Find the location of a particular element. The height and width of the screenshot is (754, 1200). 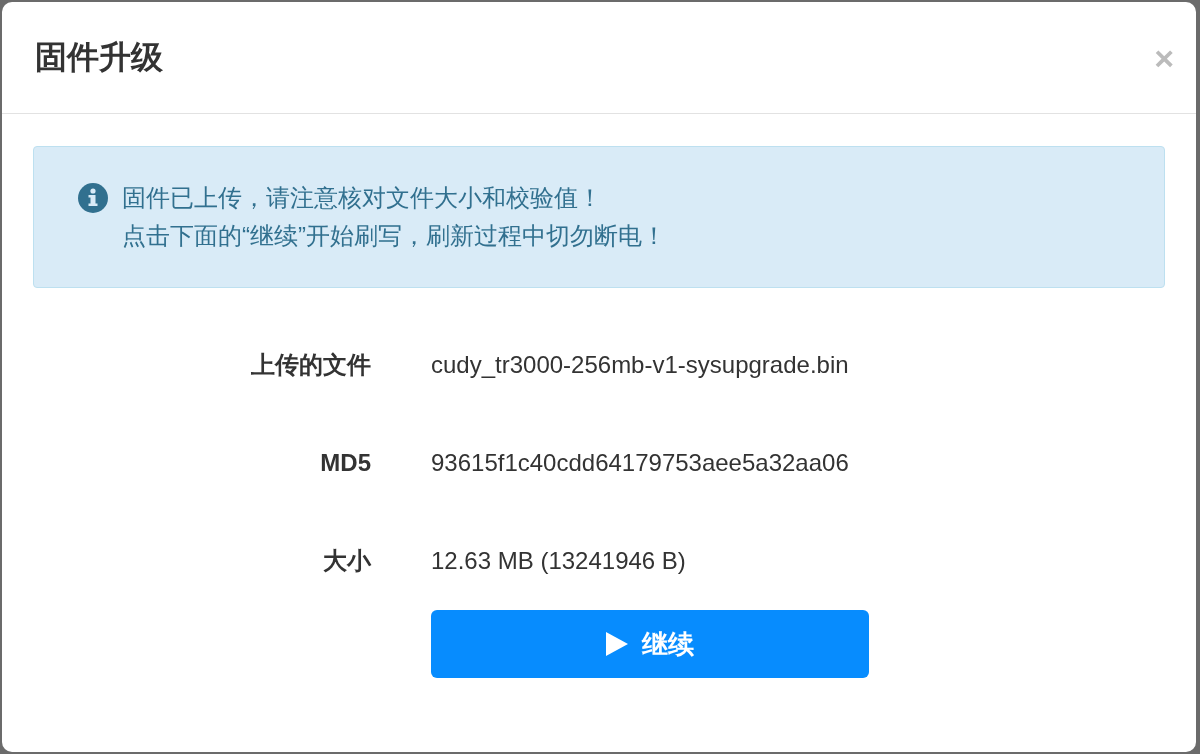

alert-text: 固件已上传，请注意核对文件大小和校验值！ is located at coordinates (362, 198).